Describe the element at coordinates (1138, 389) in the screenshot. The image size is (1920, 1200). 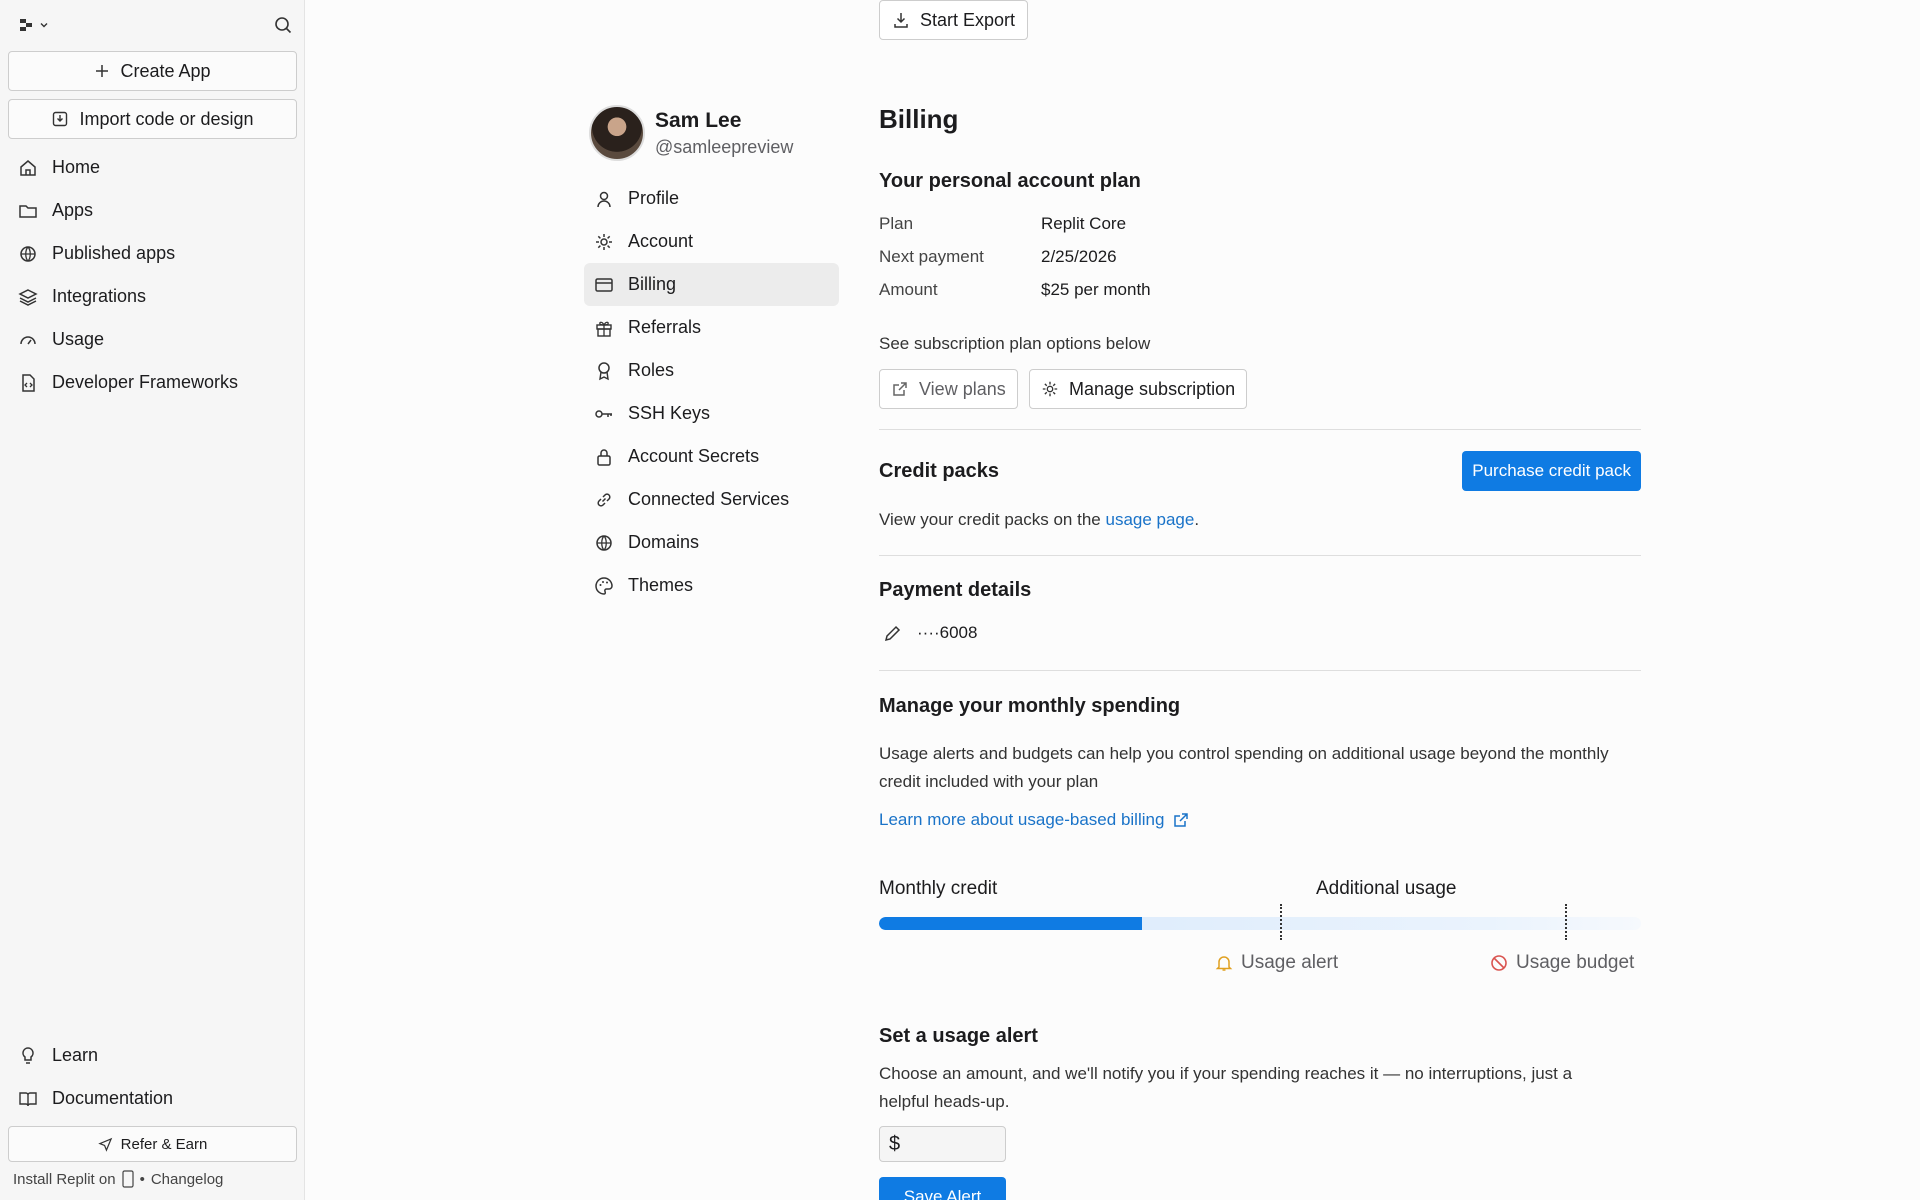
I see `manage-subscription-button: Manage subscription` at that location.